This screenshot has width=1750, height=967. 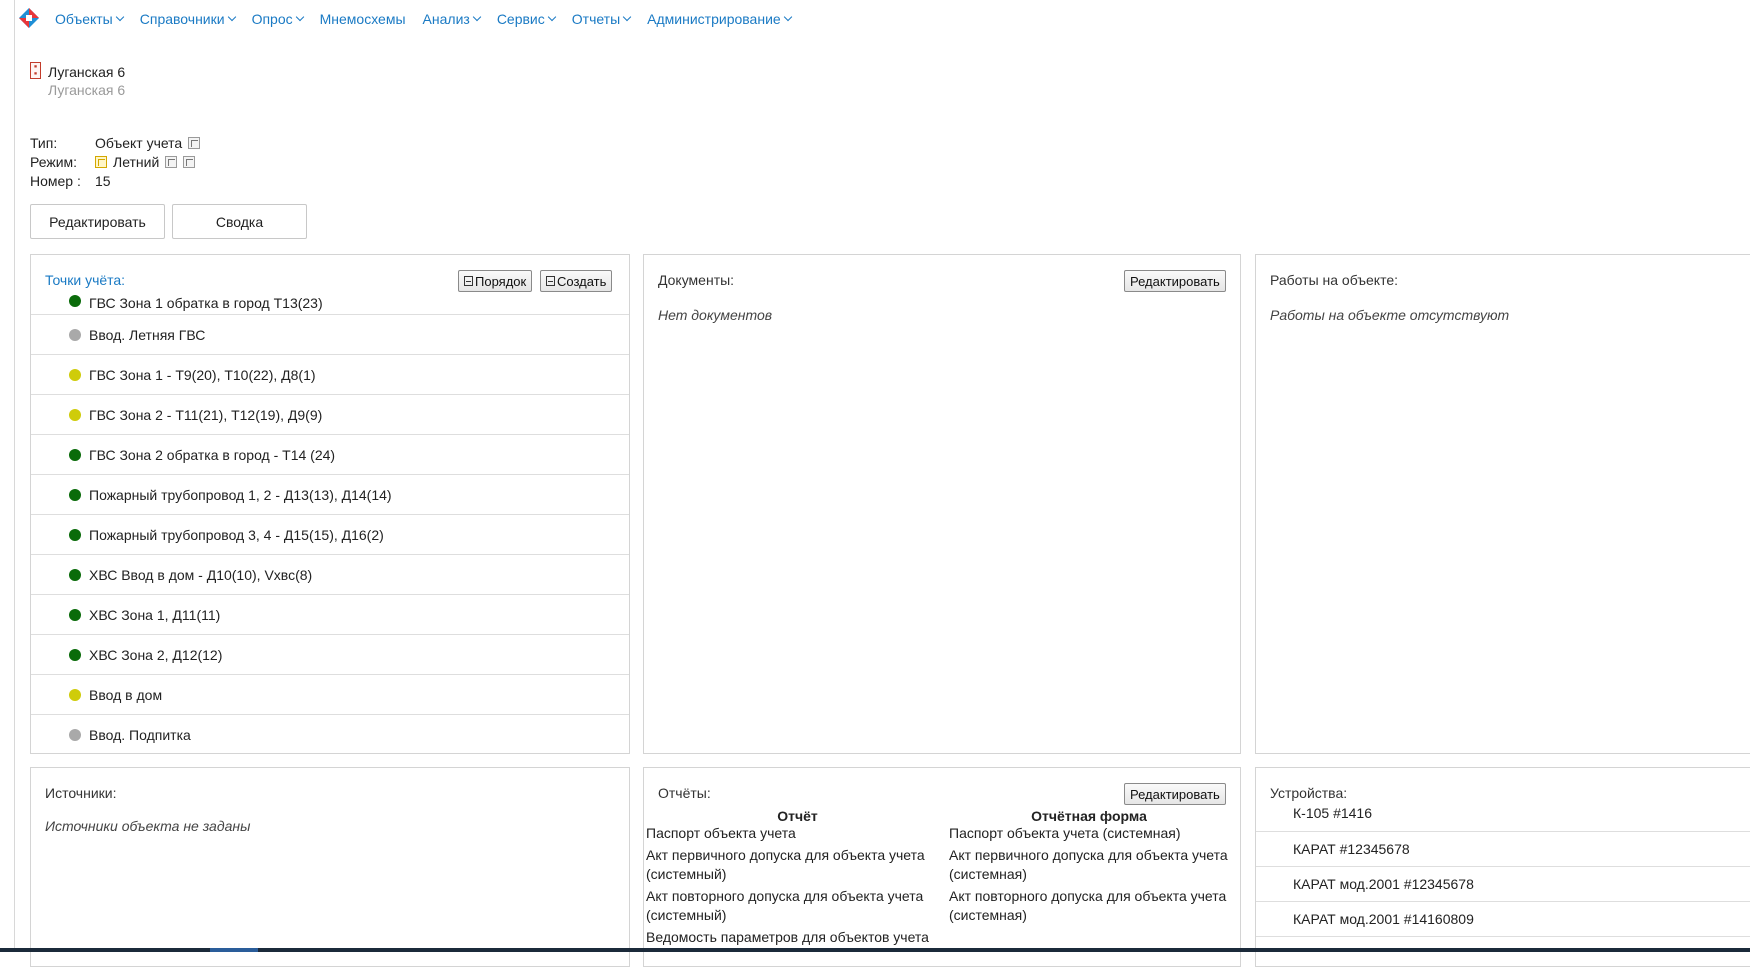 I want to click on taskbar, so click(x=875, y=950).